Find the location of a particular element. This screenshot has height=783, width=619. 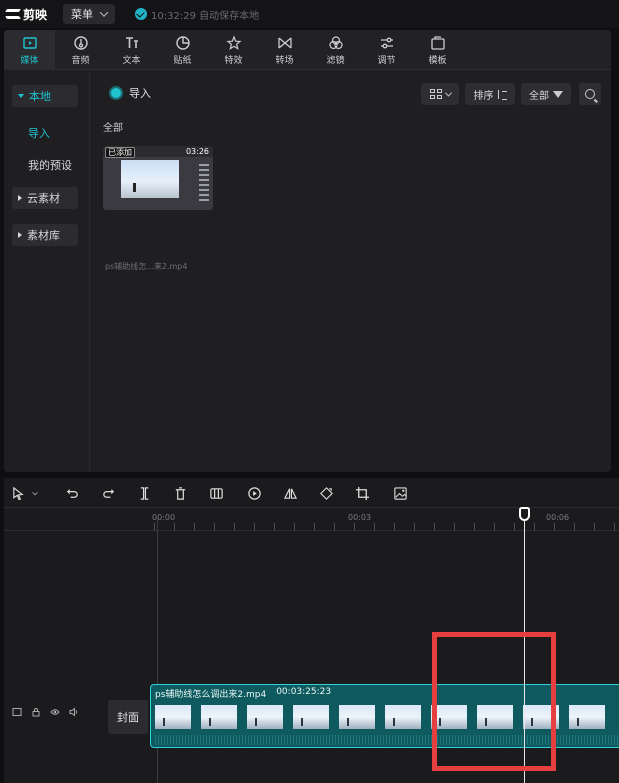

sidebar-item-cloud: 云素材 is located at coordinates (45, 198).